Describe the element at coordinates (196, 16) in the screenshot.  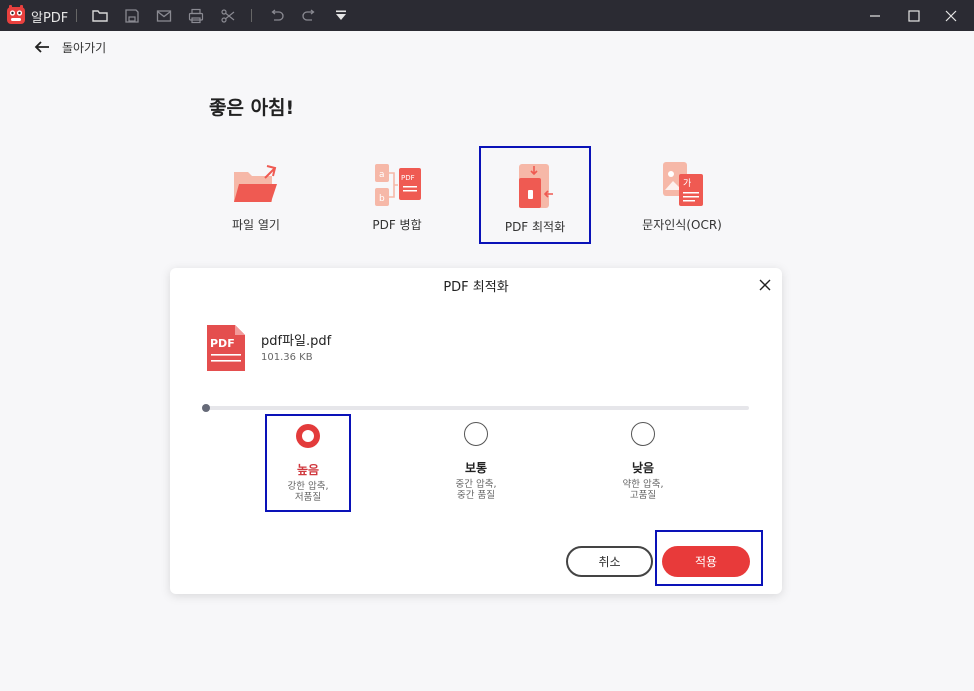
I see `print-icon` at that location.